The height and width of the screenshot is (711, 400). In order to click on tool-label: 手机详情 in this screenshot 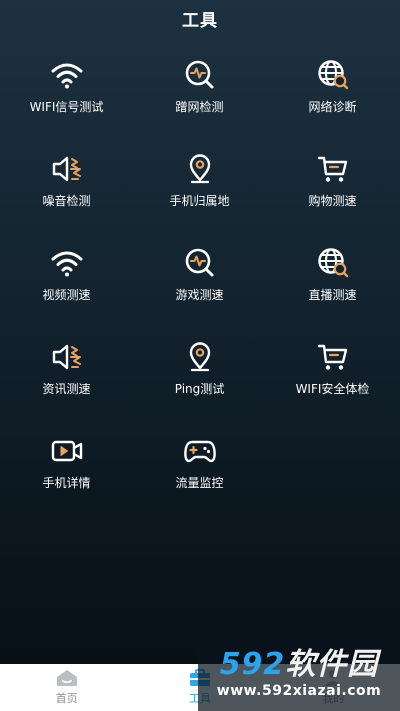, I will do `click(66, 483)`.